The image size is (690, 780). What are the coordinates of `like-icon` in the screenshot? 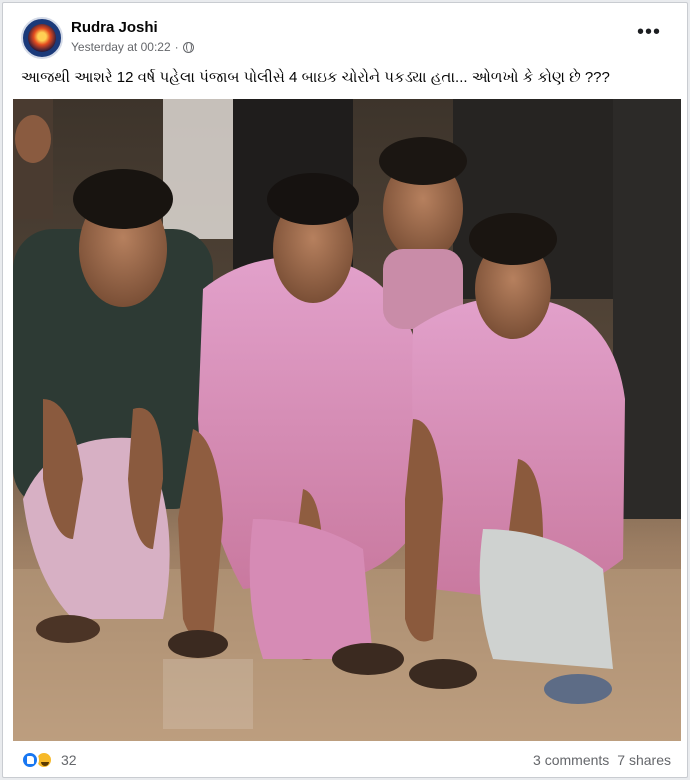 It's located at (30, 760).